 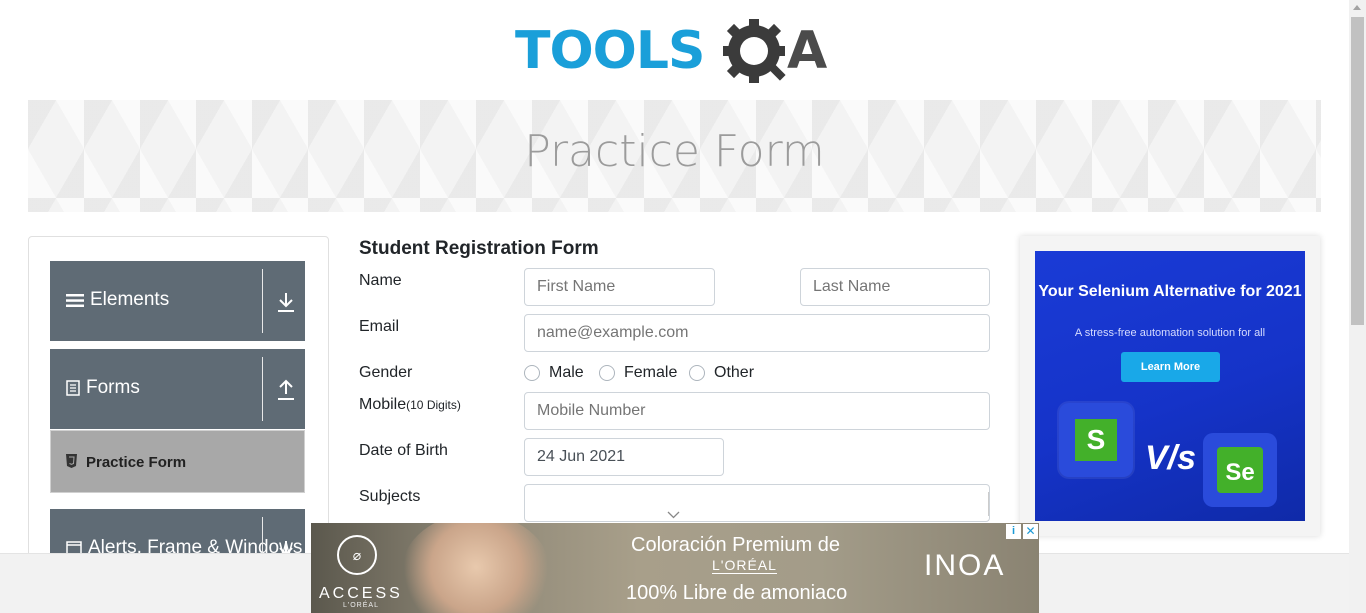 What do you see at coordinates (1013, 531) in the screenshot?
I see `ad-info-icon: i` at bounding box center [1013, 531].